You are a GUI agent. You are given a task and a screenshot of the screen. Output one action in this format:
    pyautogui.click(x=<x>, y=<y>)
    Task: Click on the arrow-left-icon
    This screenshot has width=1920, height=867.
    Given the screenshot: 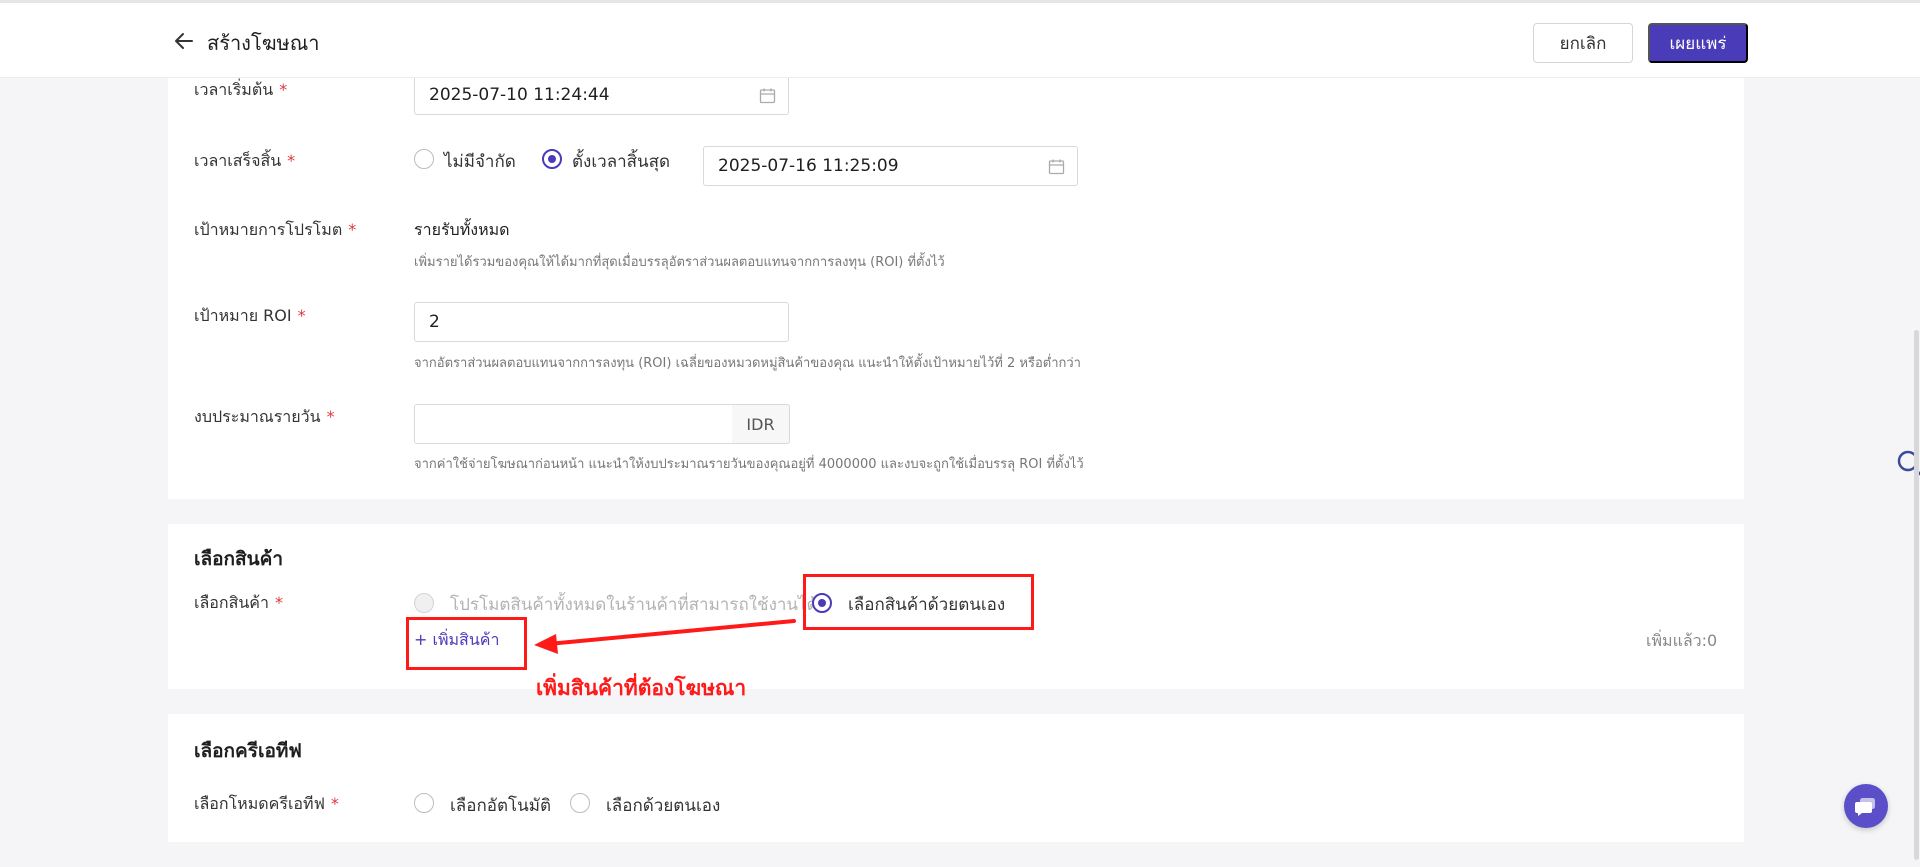 What is the action you would take?
    pyautogui.click(x=184, y=41)
    